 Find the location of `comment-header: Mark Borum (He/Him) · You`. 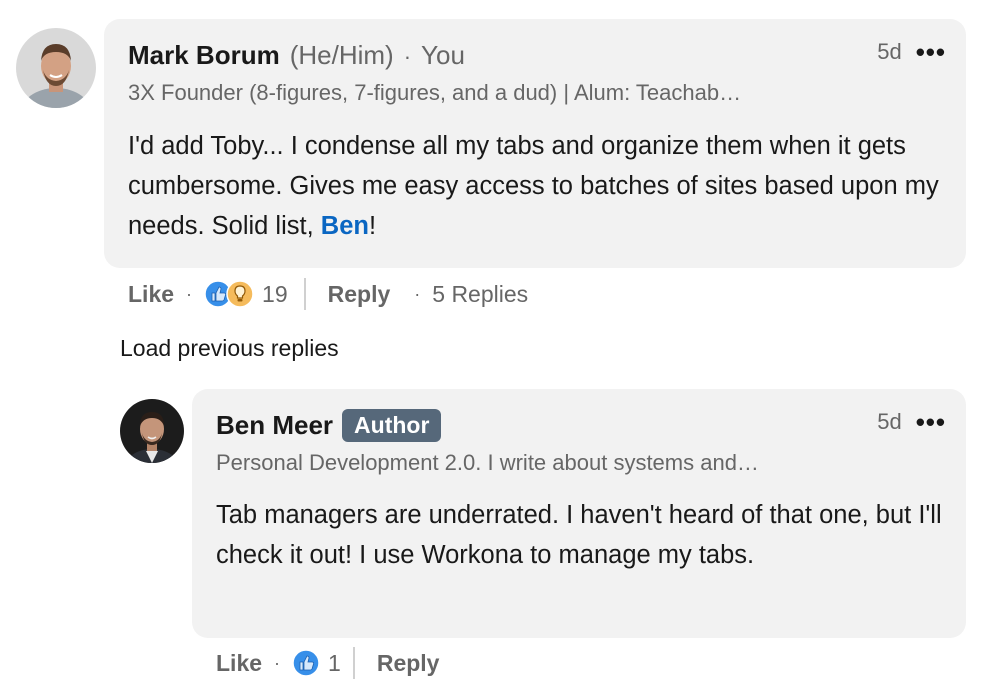

comment-header: Mark Borum (He/Him) · You is located at coordinates (296, 55).